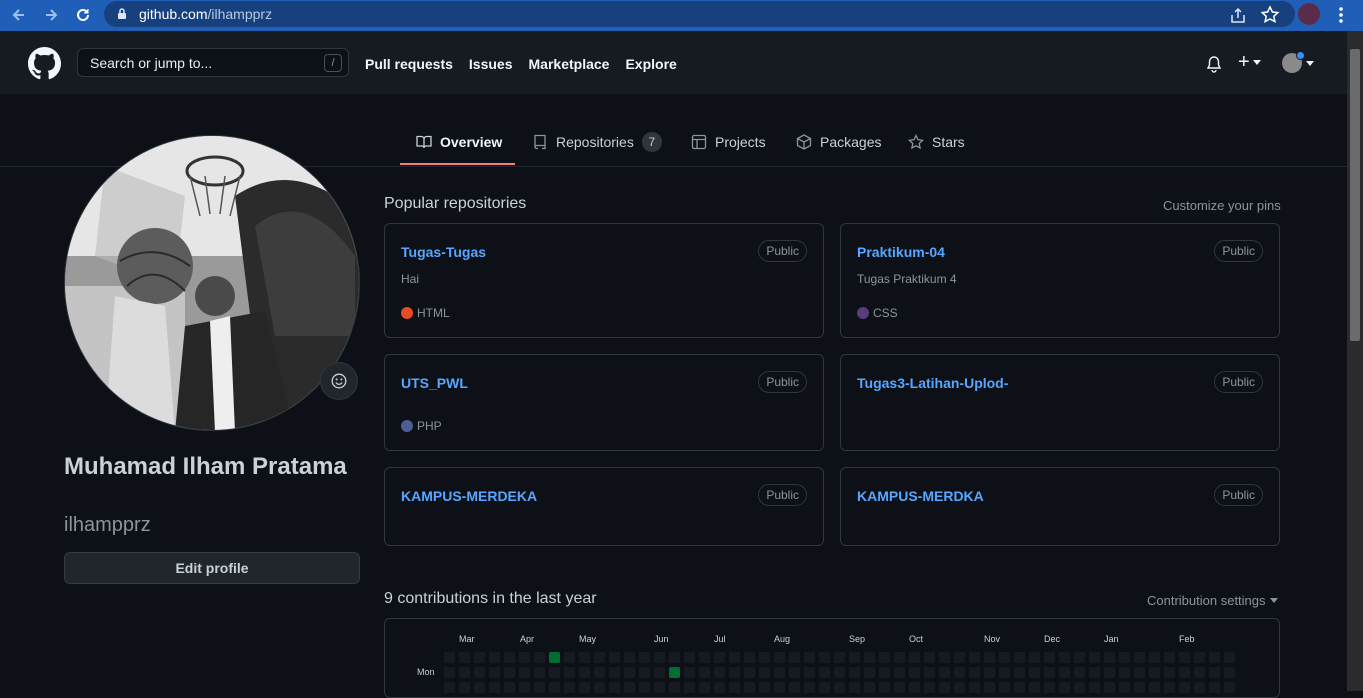 The width and height of the screenshot is (1363, 698). Describe the element at coordinates (491, 64) in the screenshot. I see `nav-issues: Issues` at that location.